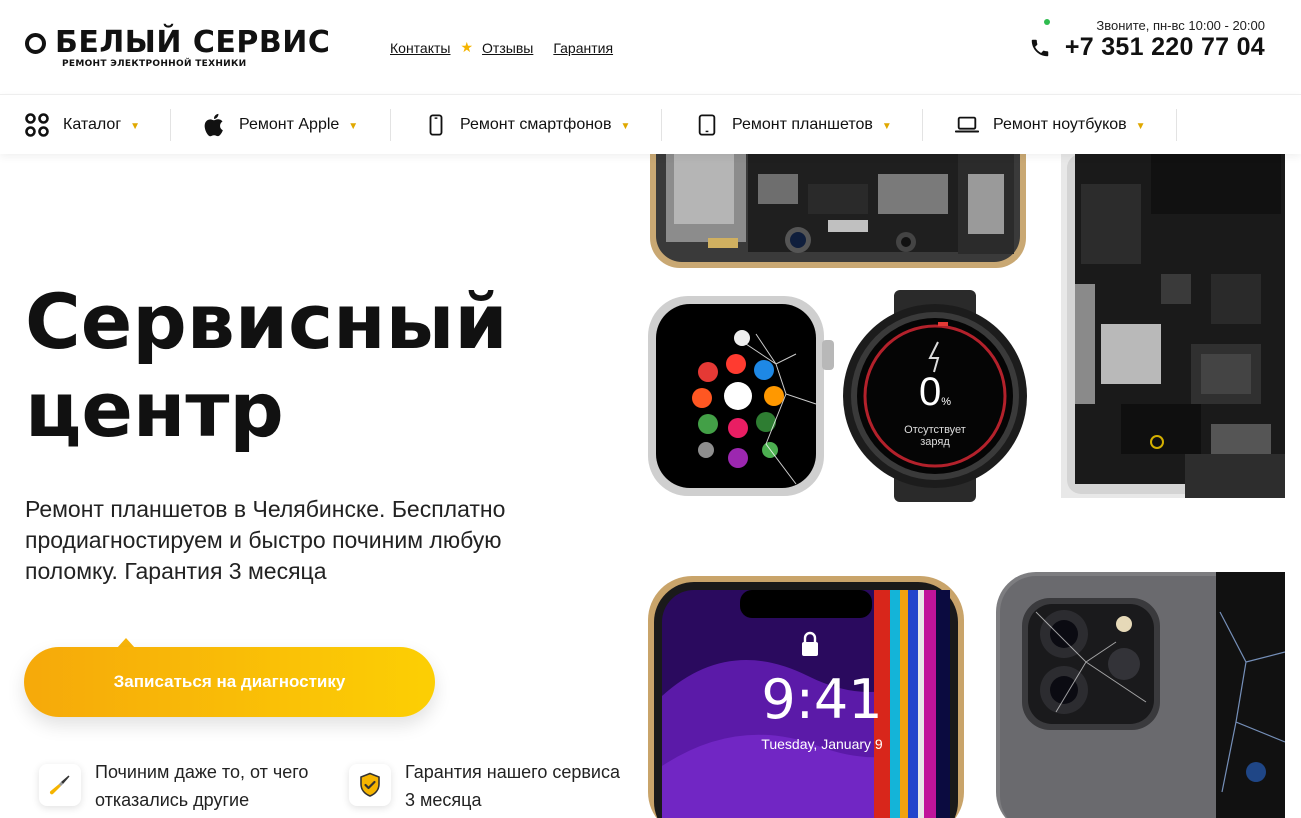  What do you see at coordinates (822, 744) in the screenshot?
I see `phone-lockscreen-date: Tuesday, January 9` at bounding box center [822, 744].